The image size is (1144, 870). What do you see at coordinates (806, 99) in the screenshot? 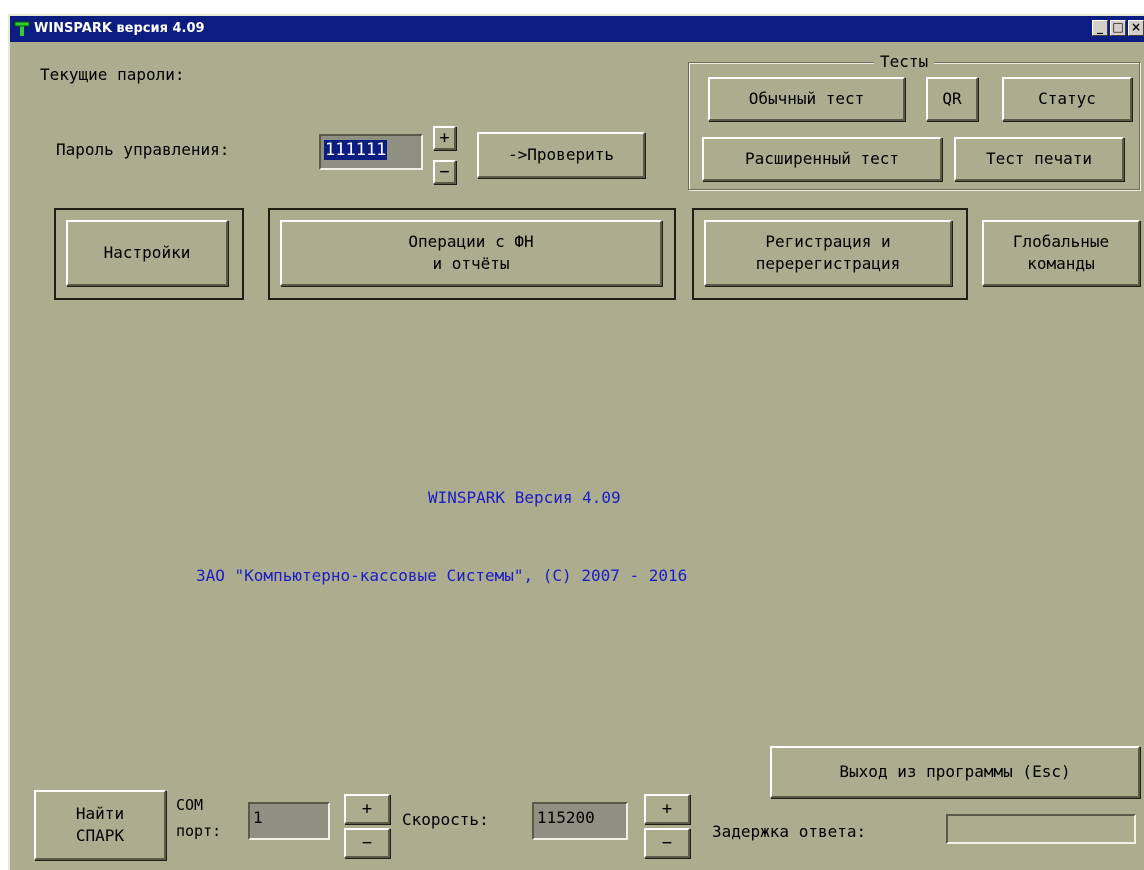
I see `normal-test-button: Обычный тест` at bounding box center [806, 99].